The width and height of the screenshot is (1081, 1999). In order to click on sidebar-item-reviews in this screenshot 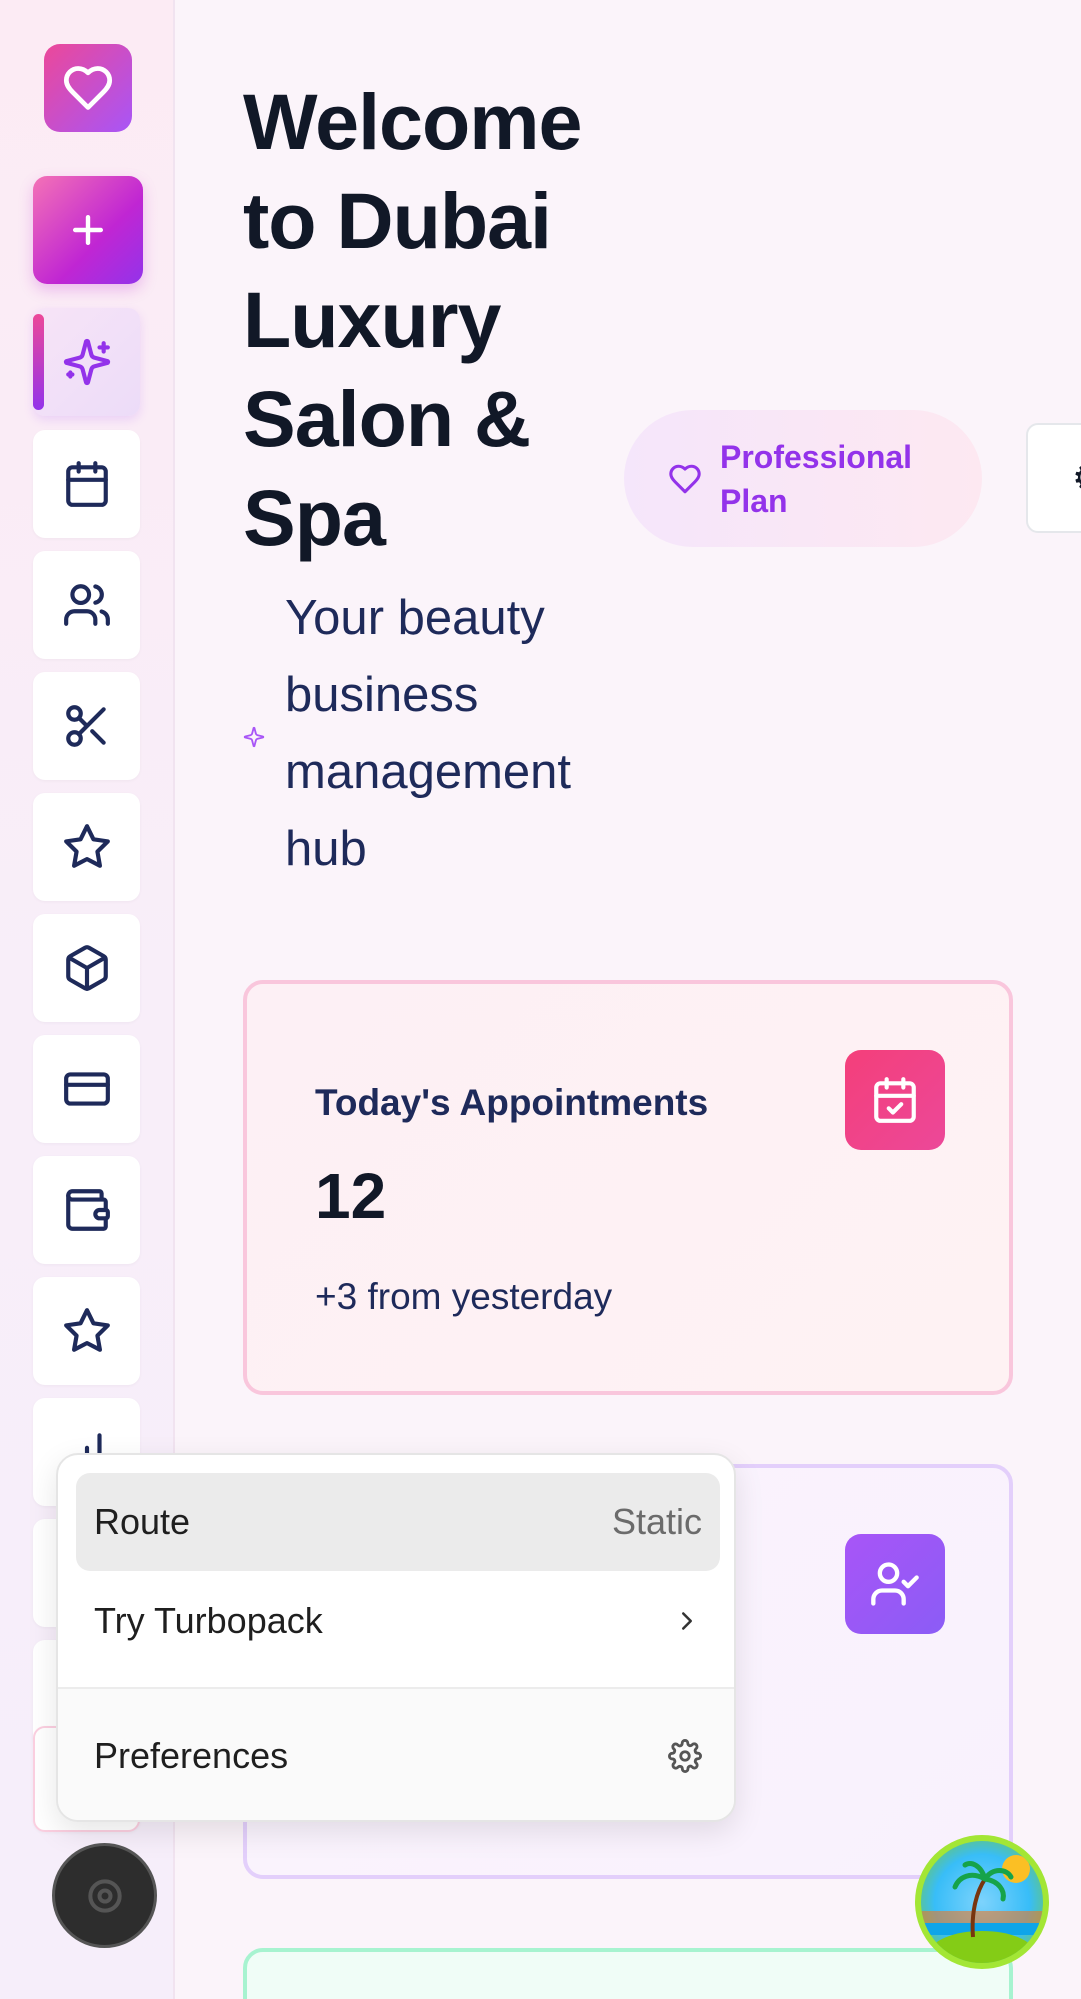, I will do `click(86, 847)`.